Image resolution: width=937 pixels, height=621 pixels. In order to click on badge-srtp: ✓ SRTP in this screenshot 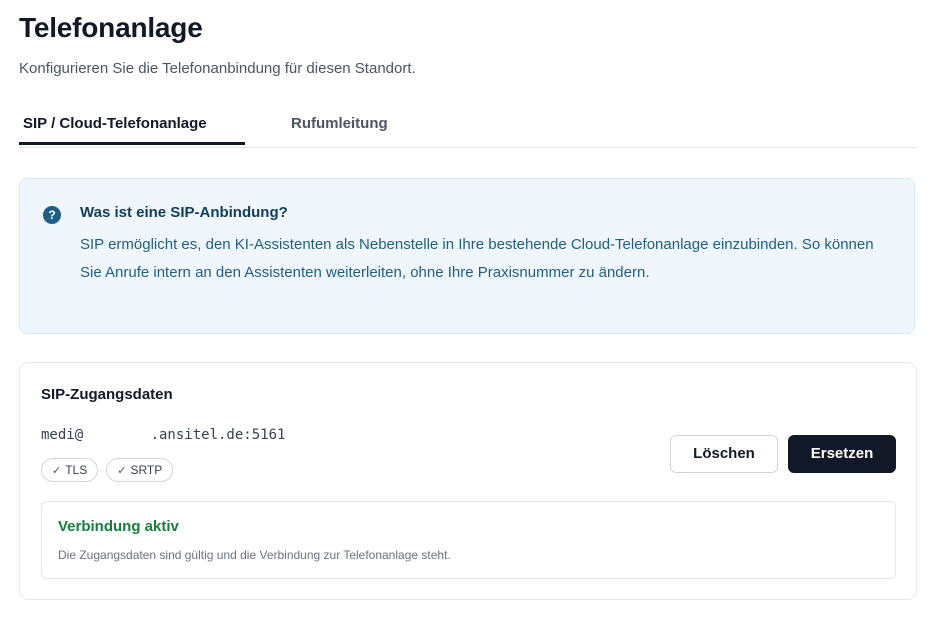, I will do `click(140, 470)`.